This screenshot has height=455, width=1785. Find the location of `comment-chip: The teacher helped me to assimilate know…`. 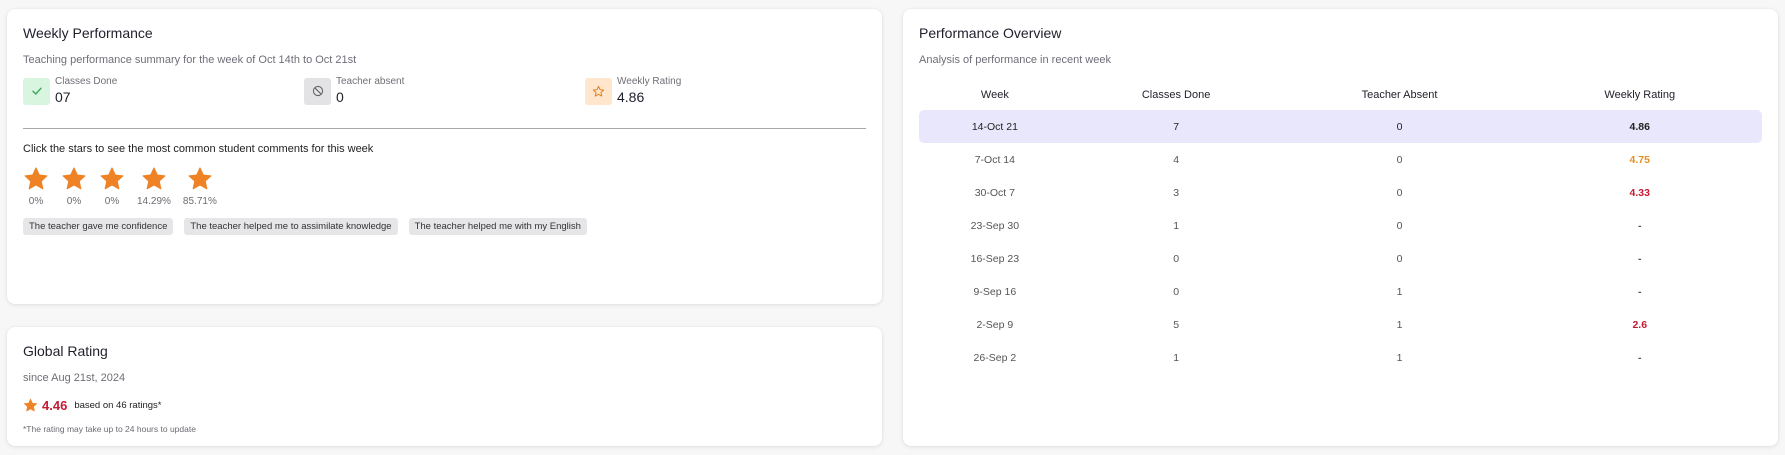

comment-chip: The teacher helped me to assimilate know… is located at coordinates (291, 226).